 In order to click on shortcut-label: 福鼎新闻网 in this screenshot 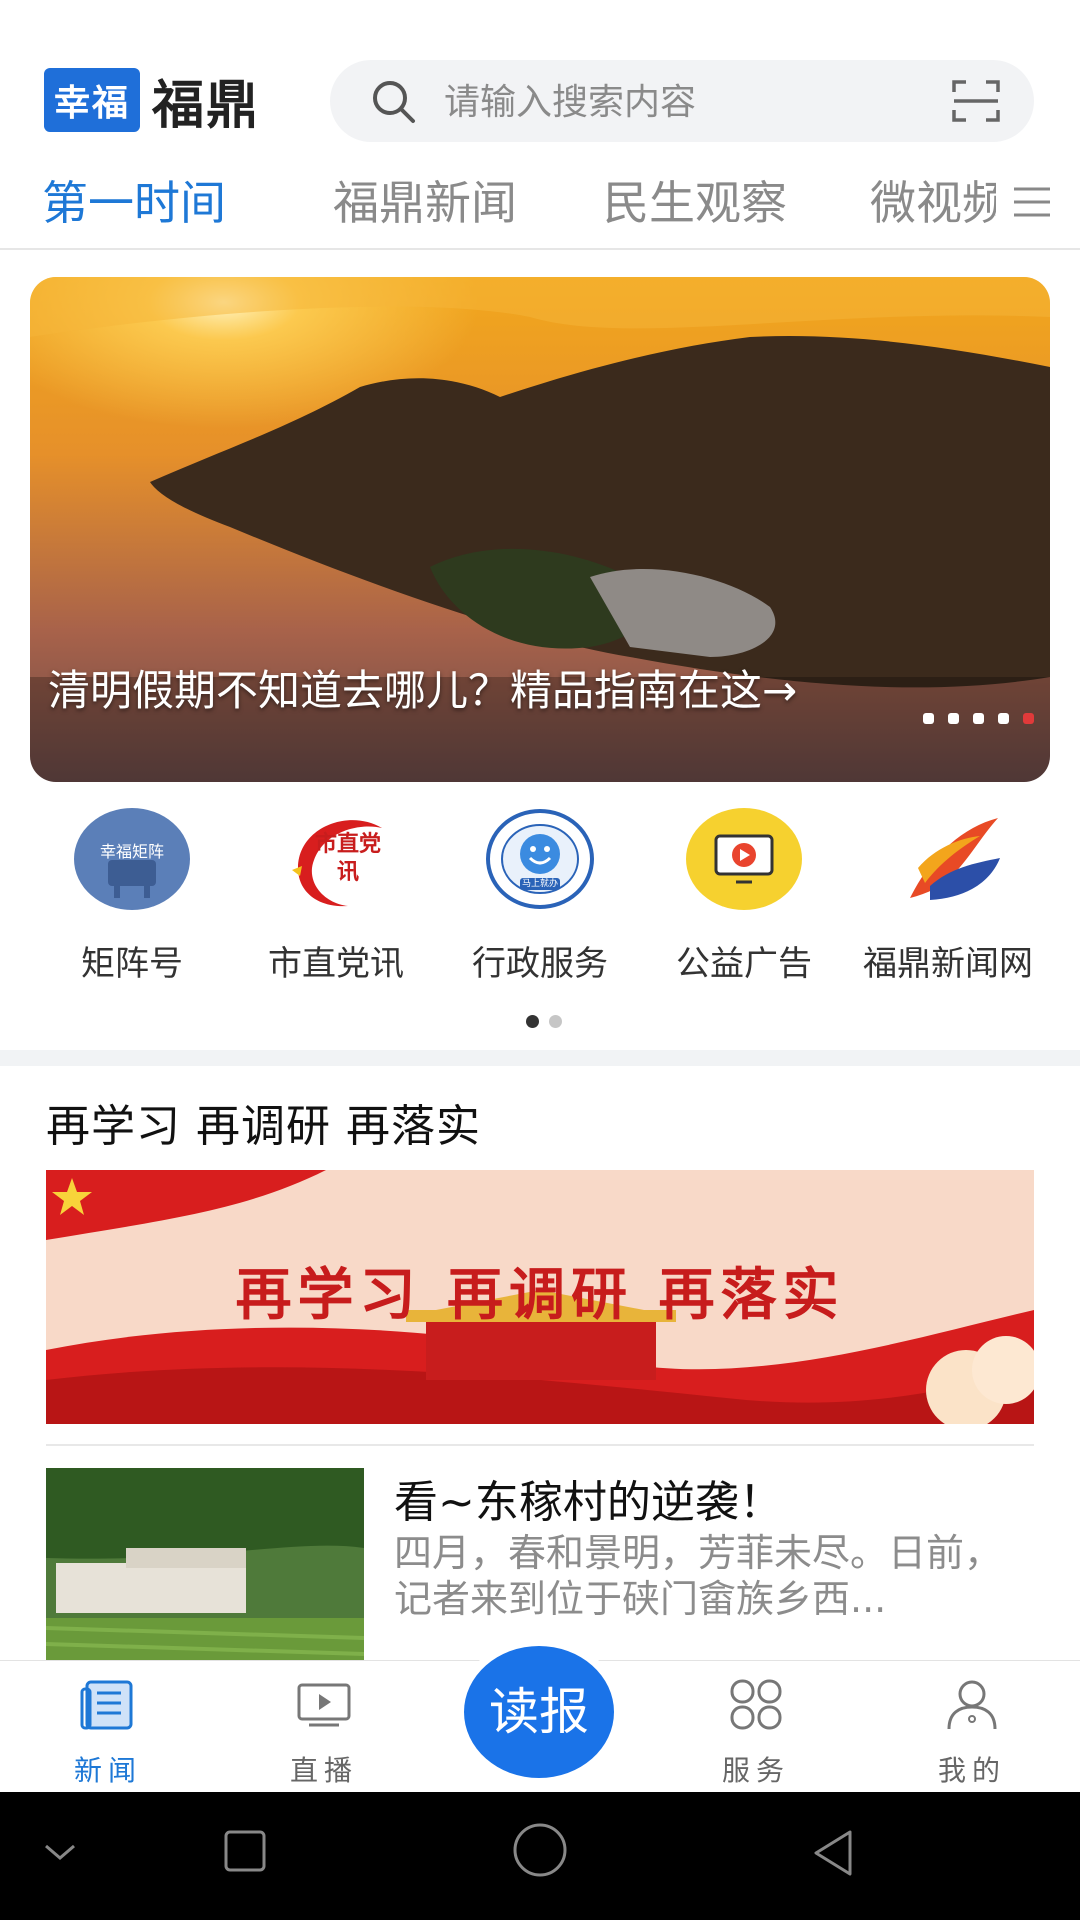, I will do `click(948, 964)`.